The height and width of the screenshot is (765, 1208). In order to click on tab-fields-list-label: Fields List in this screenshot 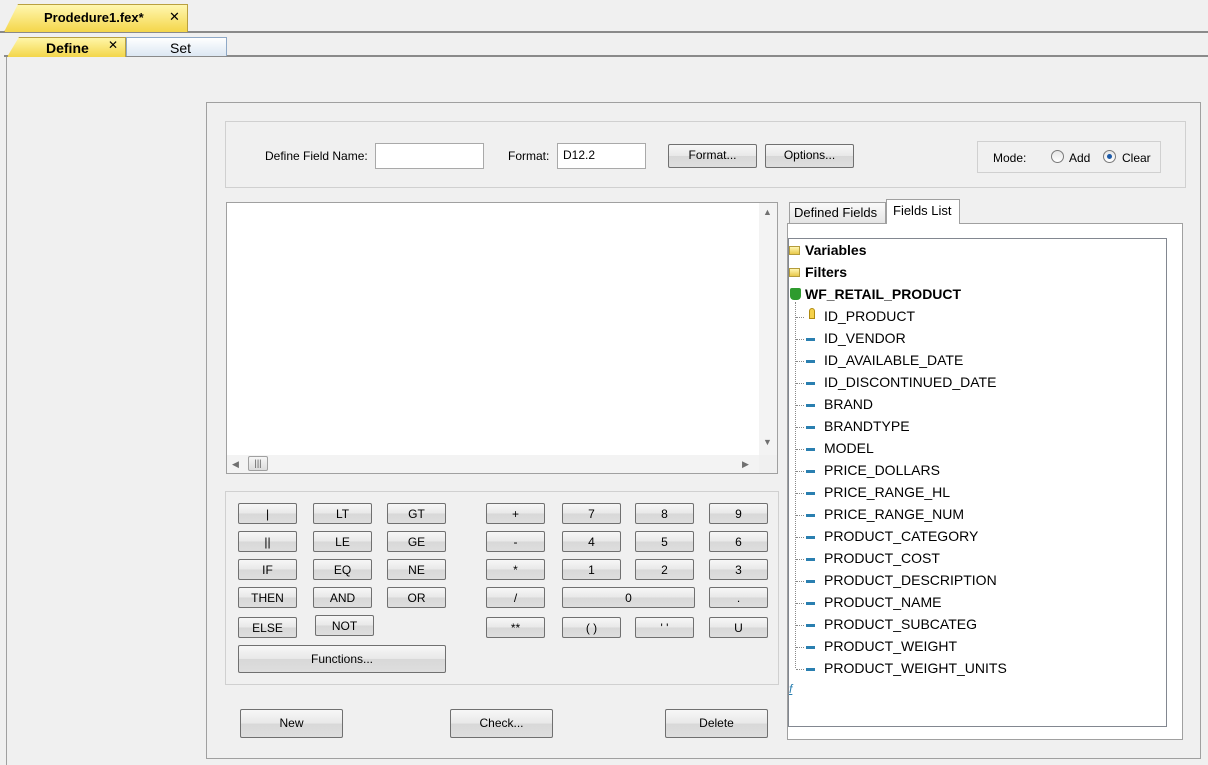, I will do `click(922, 210)`.